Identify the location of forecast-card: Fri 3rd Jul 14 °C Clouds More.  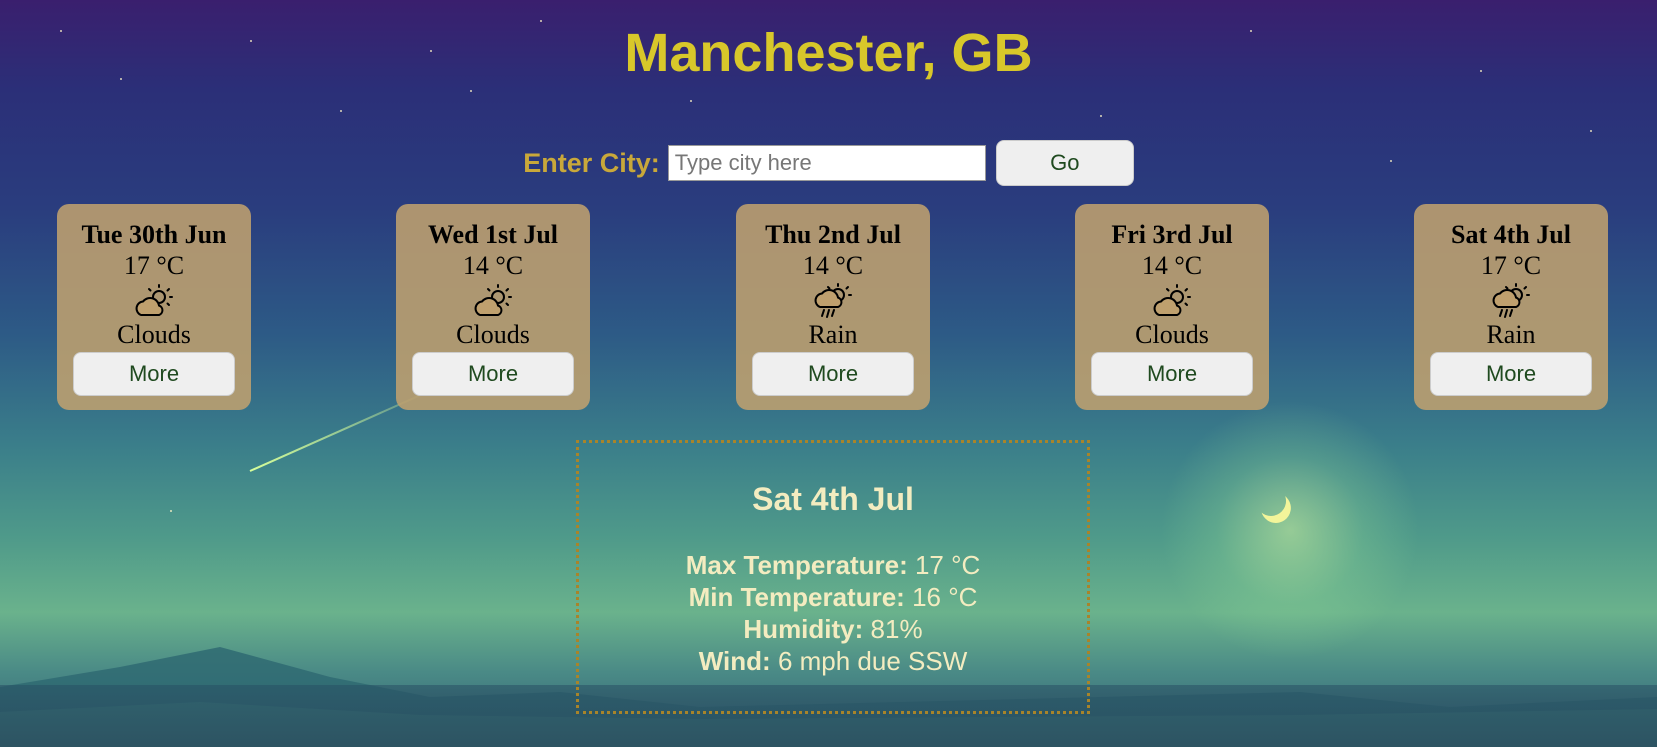
(1172, 307).